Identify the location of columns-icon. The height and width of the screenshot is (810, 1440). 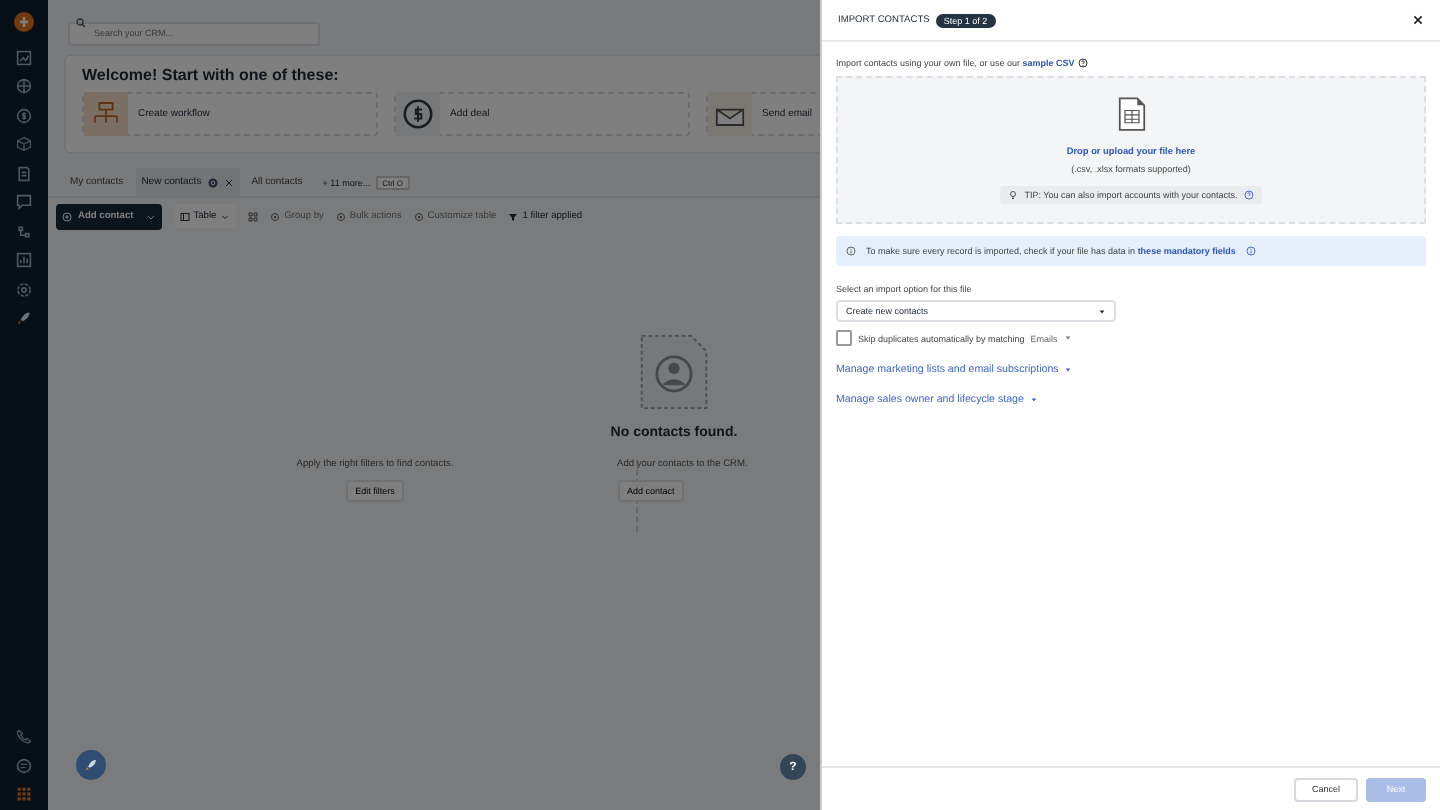
(253, 216).